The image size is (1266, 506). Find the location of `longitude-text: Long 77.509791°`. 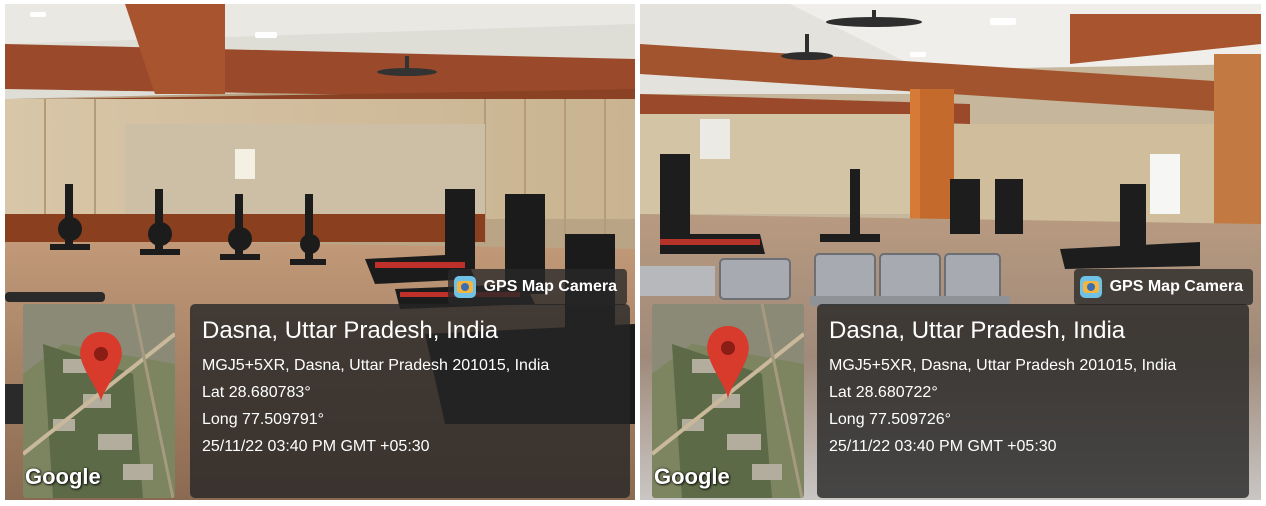

longitude-text: Long 77.509791° is located at coordinates (263, 419).